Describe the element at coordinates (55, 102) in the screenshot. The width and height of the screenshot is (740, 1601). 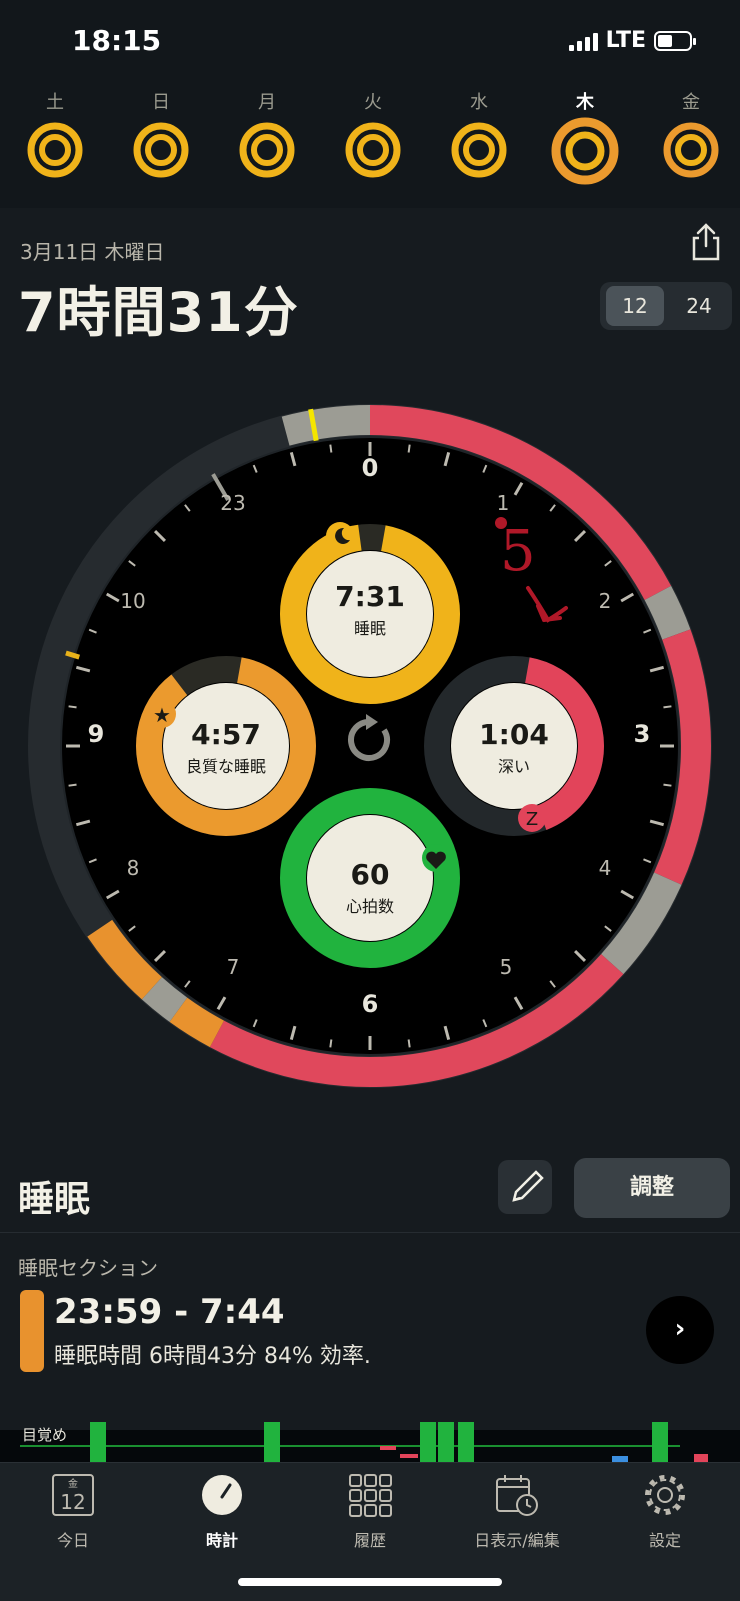
I see `day-label: 土` at that location.